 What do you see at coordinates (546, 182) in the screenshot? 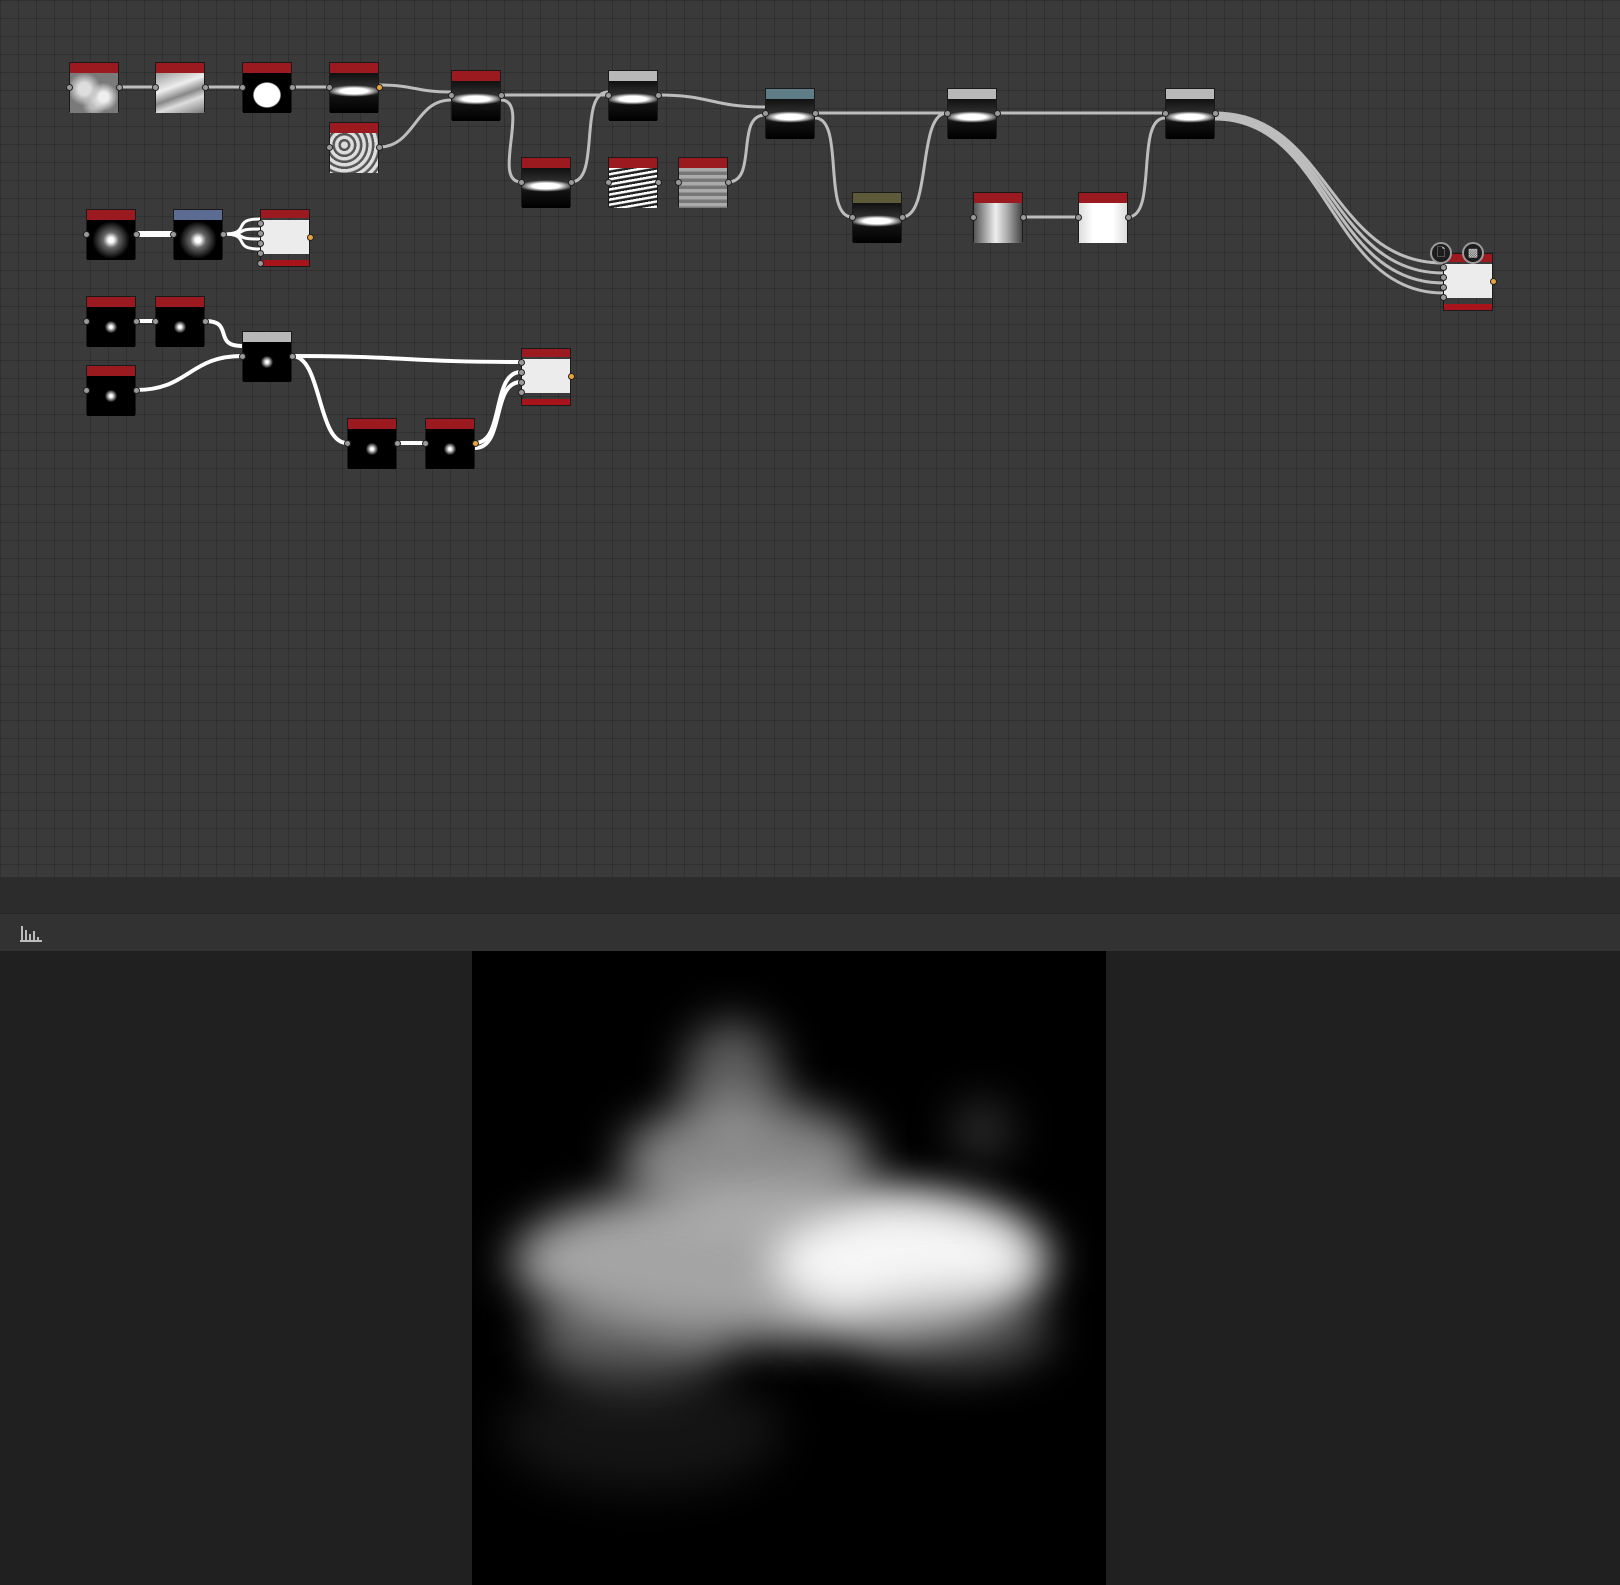
I see `erosion-node` at bounding box center [546, 182].